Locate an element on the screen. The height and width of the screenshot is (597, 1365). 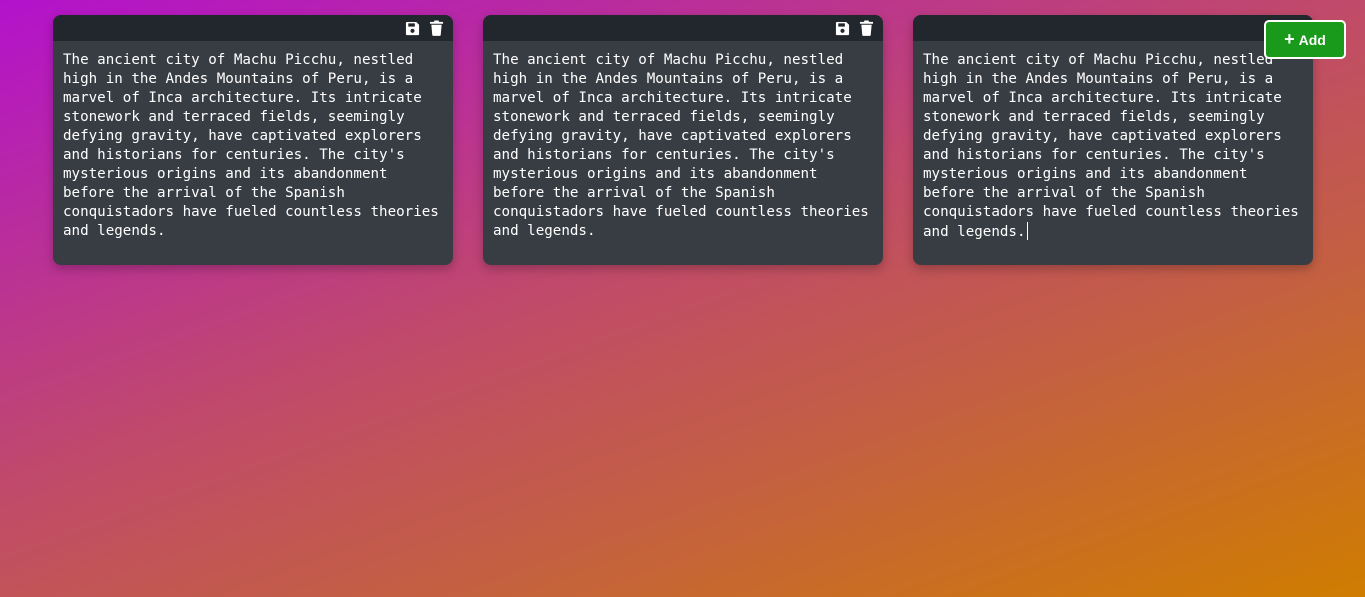
plus-icon: + is located at coordinates (1289, 38).